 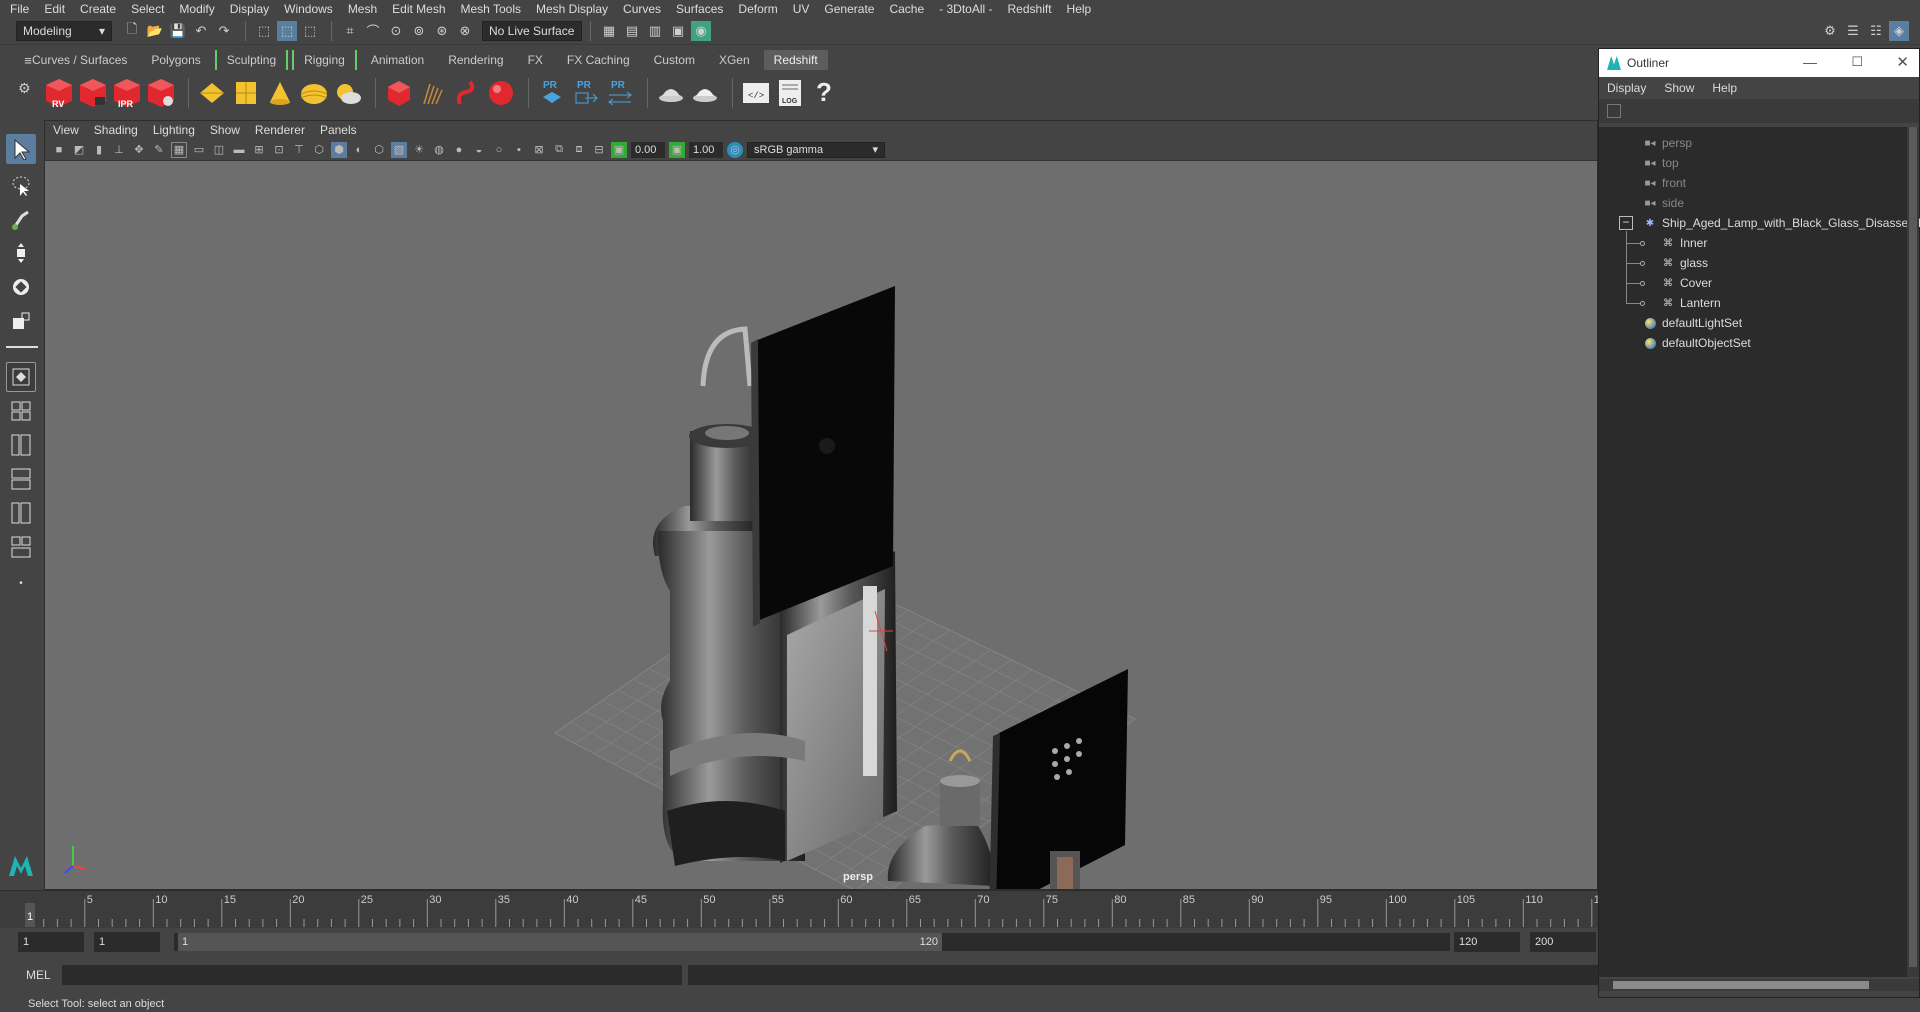 What do you see at coordinates (21, 149) in the screenshot?
I see `select-tool-icon` at bounding box center [21, 149].